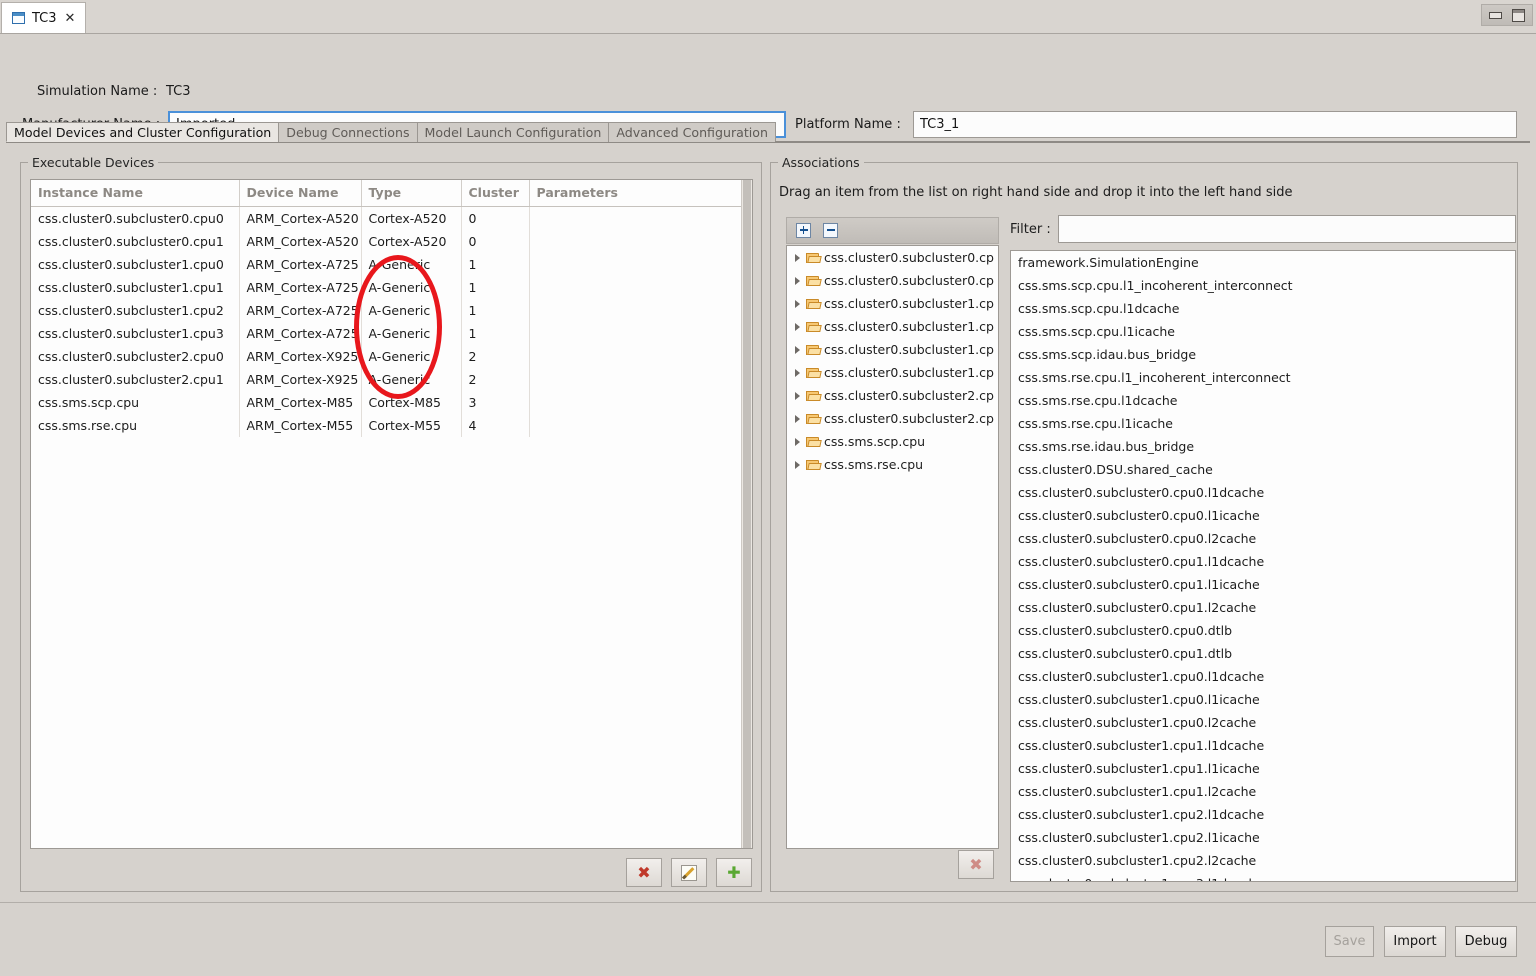  Describe the element at coordinates (1263, 791) in the screenshot. I see `list-item: css.cluster0.subcluster1.cpu1.l2cache` at that location.